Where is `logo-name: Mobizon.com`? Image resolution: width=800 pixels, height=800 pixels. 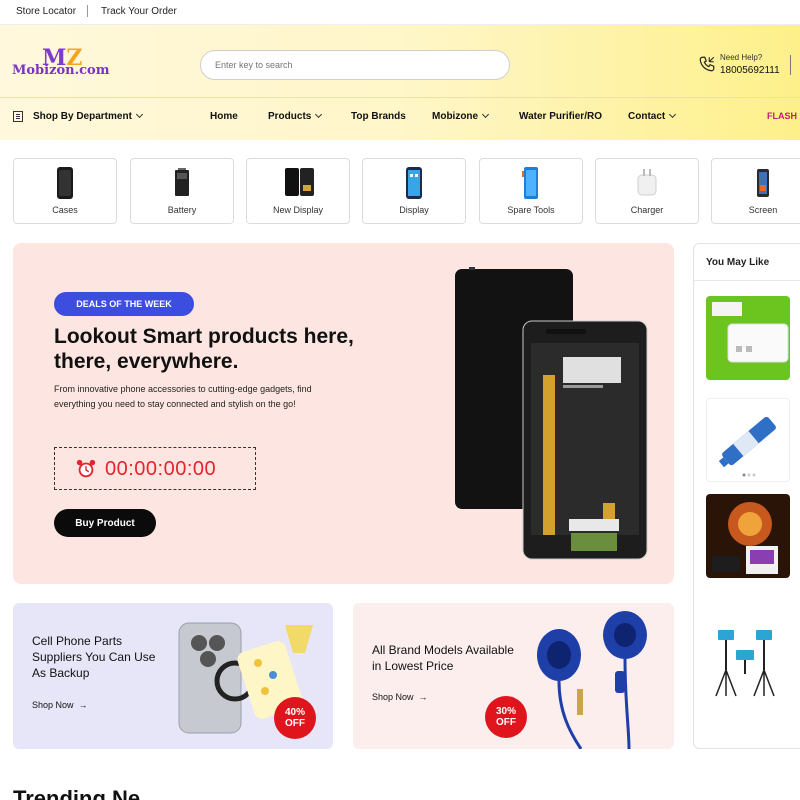
logo-name: Mobizon.com is located at coordinates (61, 70).